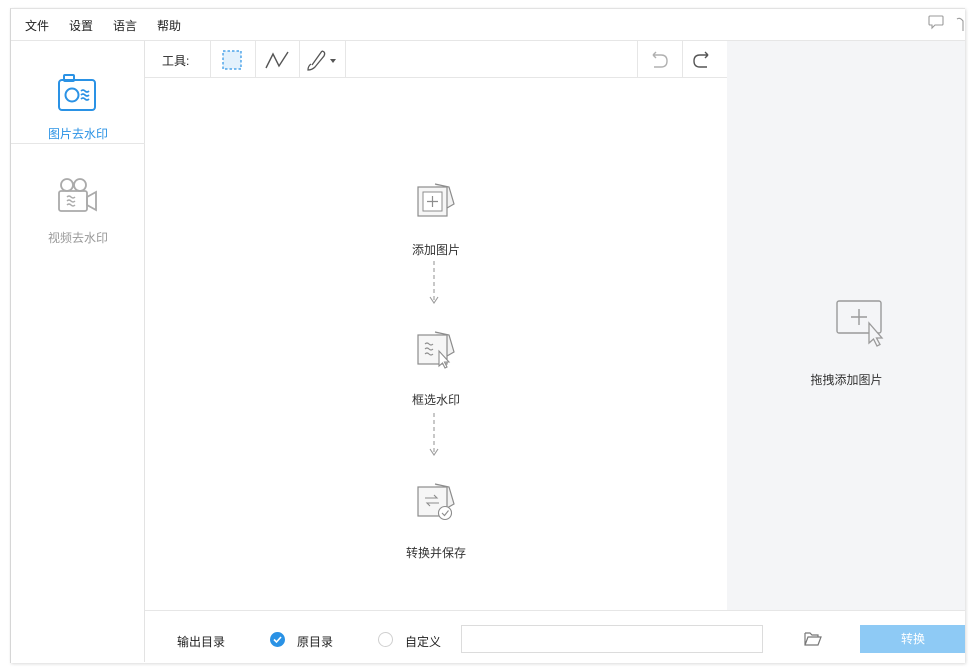 This screenshot has height=672, width=974. I want to click on convert-save-icon, so click(436, 502).